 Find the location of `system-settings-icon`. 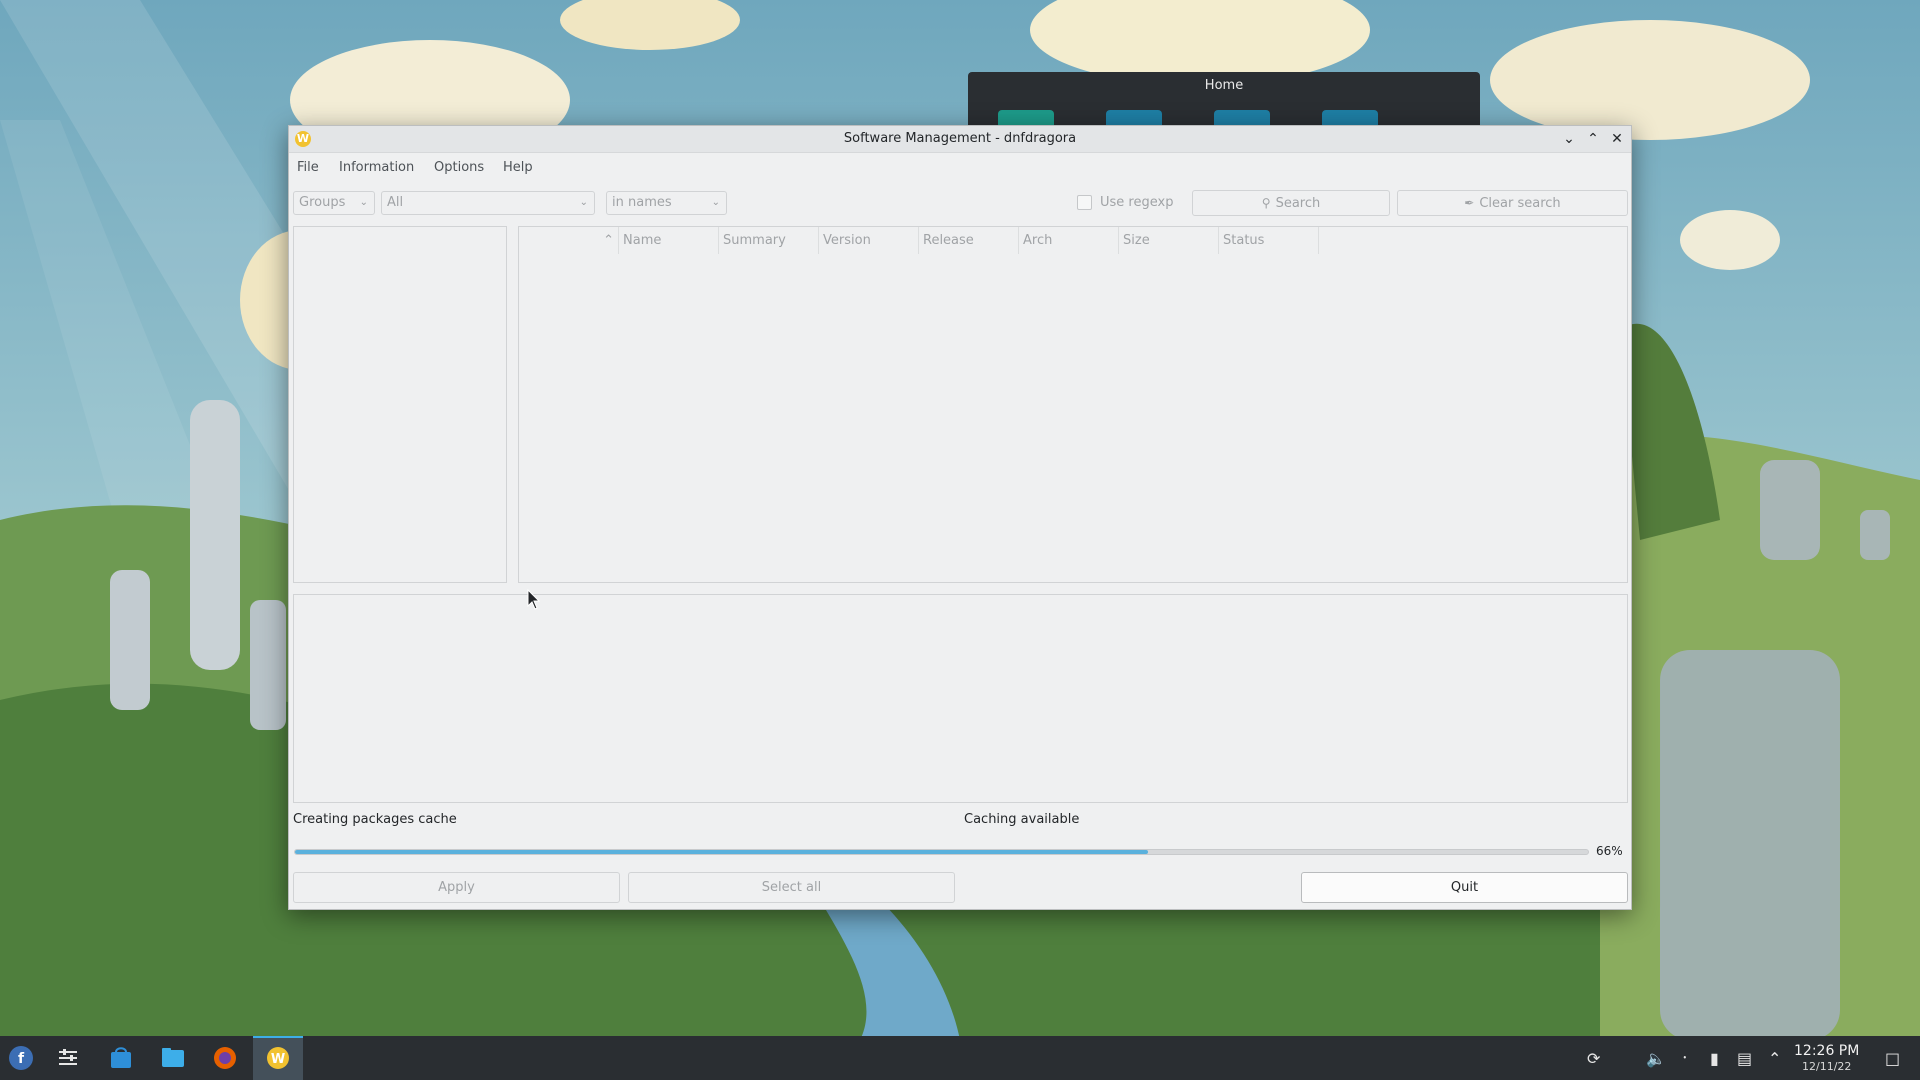

system-settings-icon is located at coordinates (68, 1058).